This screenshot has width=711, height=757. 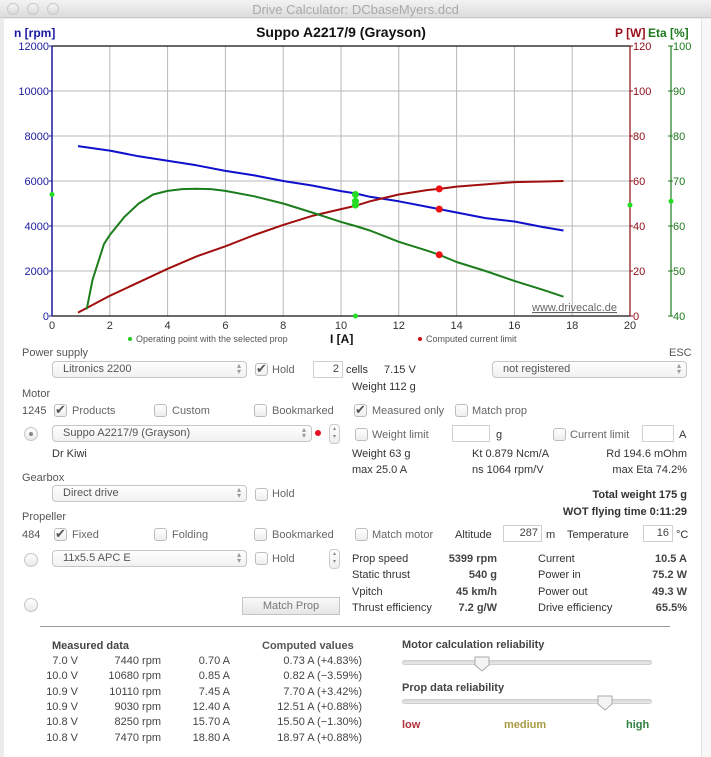 What do you see at coordinates (559, 434) in the screenshot?
I see `current-limit-checkbox` at bounding box center [559, 434].